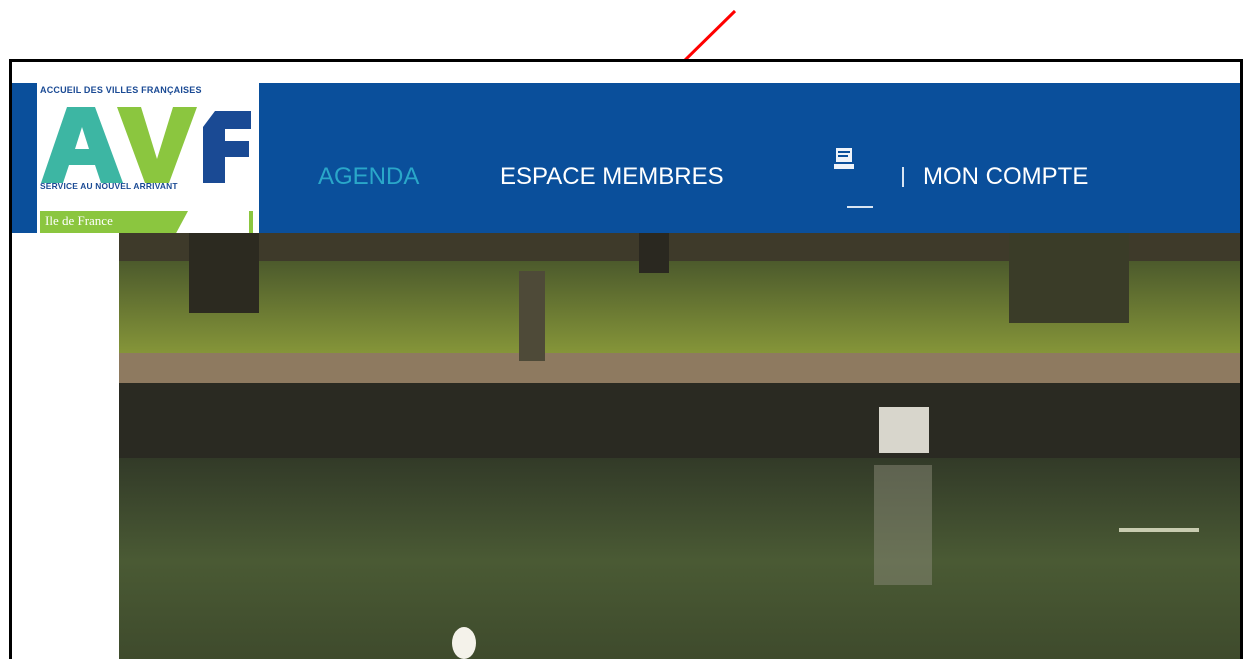 The image size is (1246, 659). What do you see at coordinates (860, 207) in the screenshot?
I see `icon-underline` at bounding box center [860, 207].